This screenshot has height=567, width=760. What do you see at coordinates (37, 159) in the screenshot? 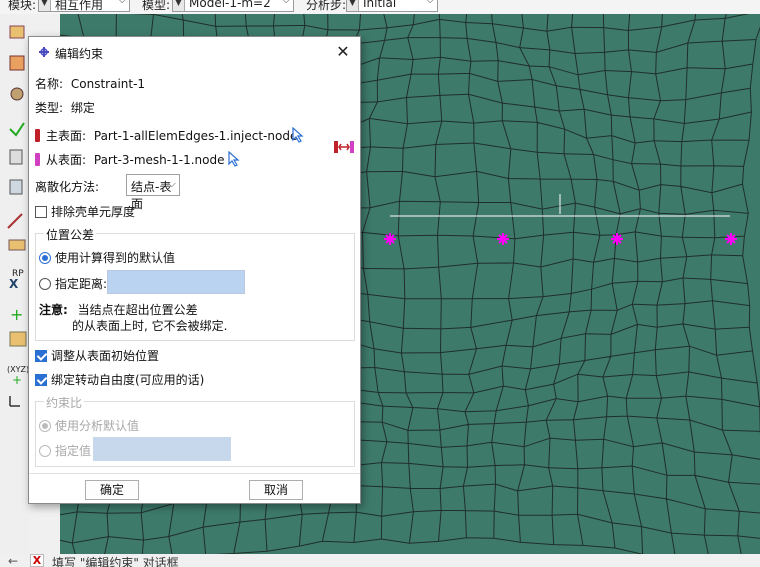
I see `slave-surface-marker-icon` at bounding box center [37, 159].